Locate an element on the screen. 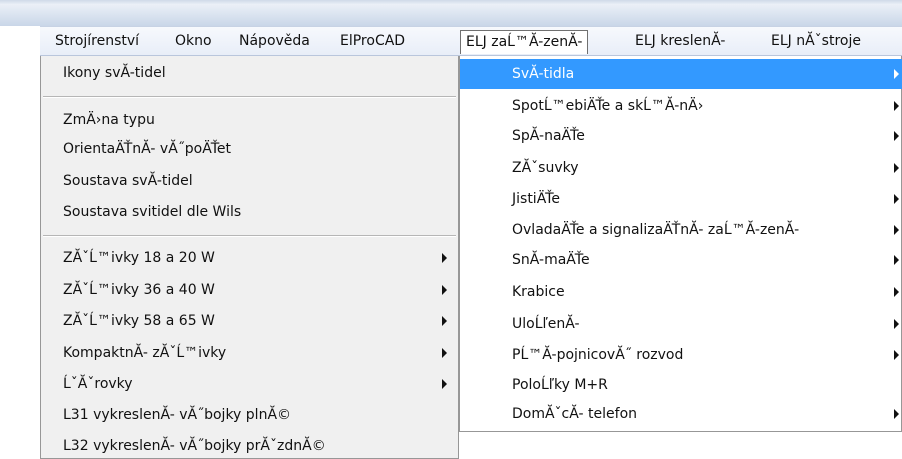  submenu-item-jistice: JistiÄŤe is located at coordinates (536, 199).